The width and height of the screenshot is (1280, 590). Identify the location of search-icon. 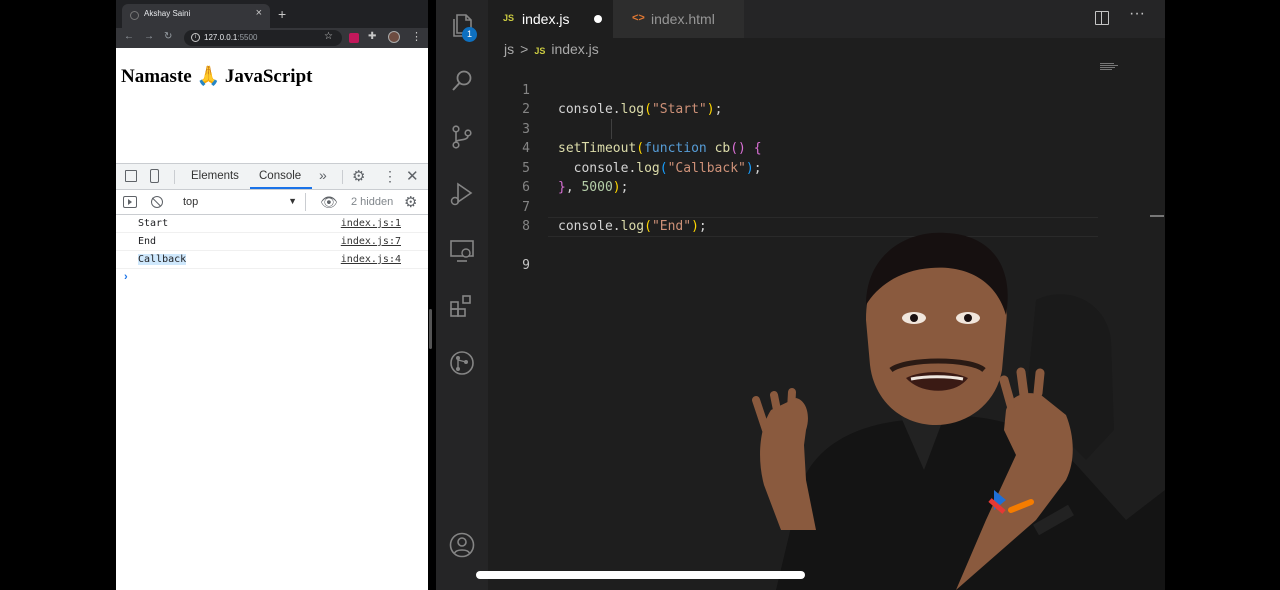
(462, 81).